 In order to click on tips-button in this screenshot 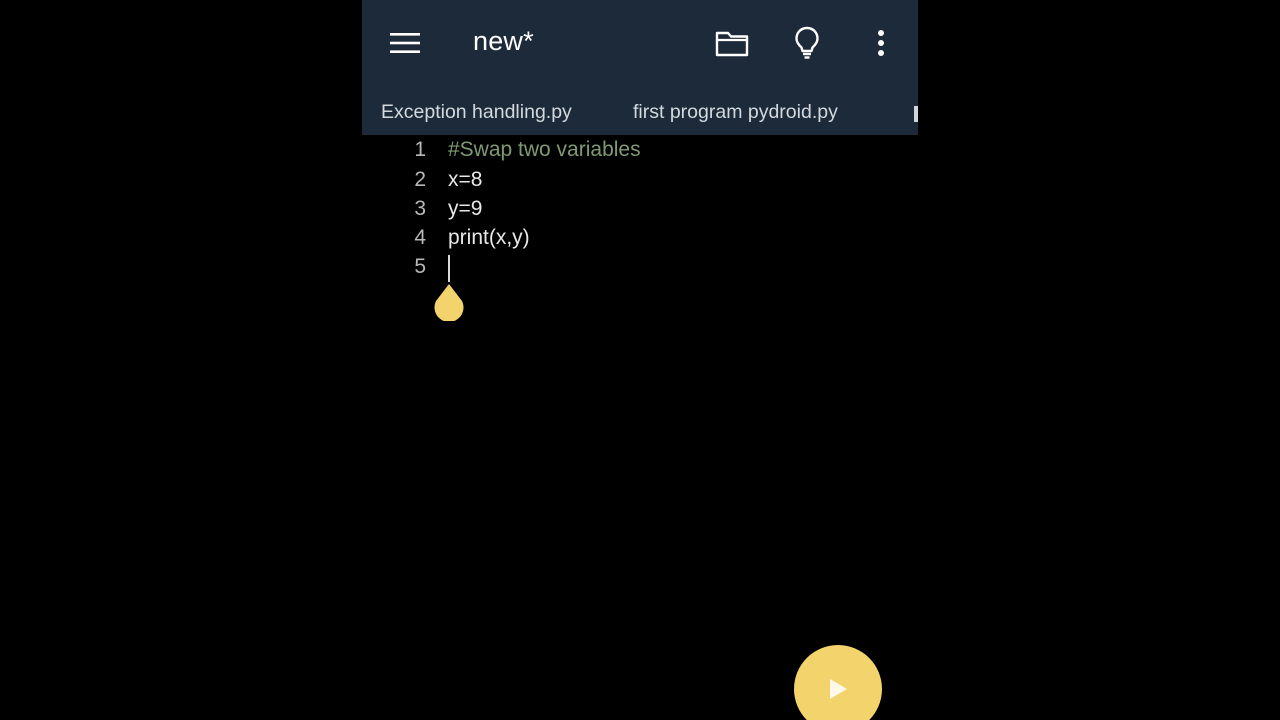, I will do `click(807, 43)`.